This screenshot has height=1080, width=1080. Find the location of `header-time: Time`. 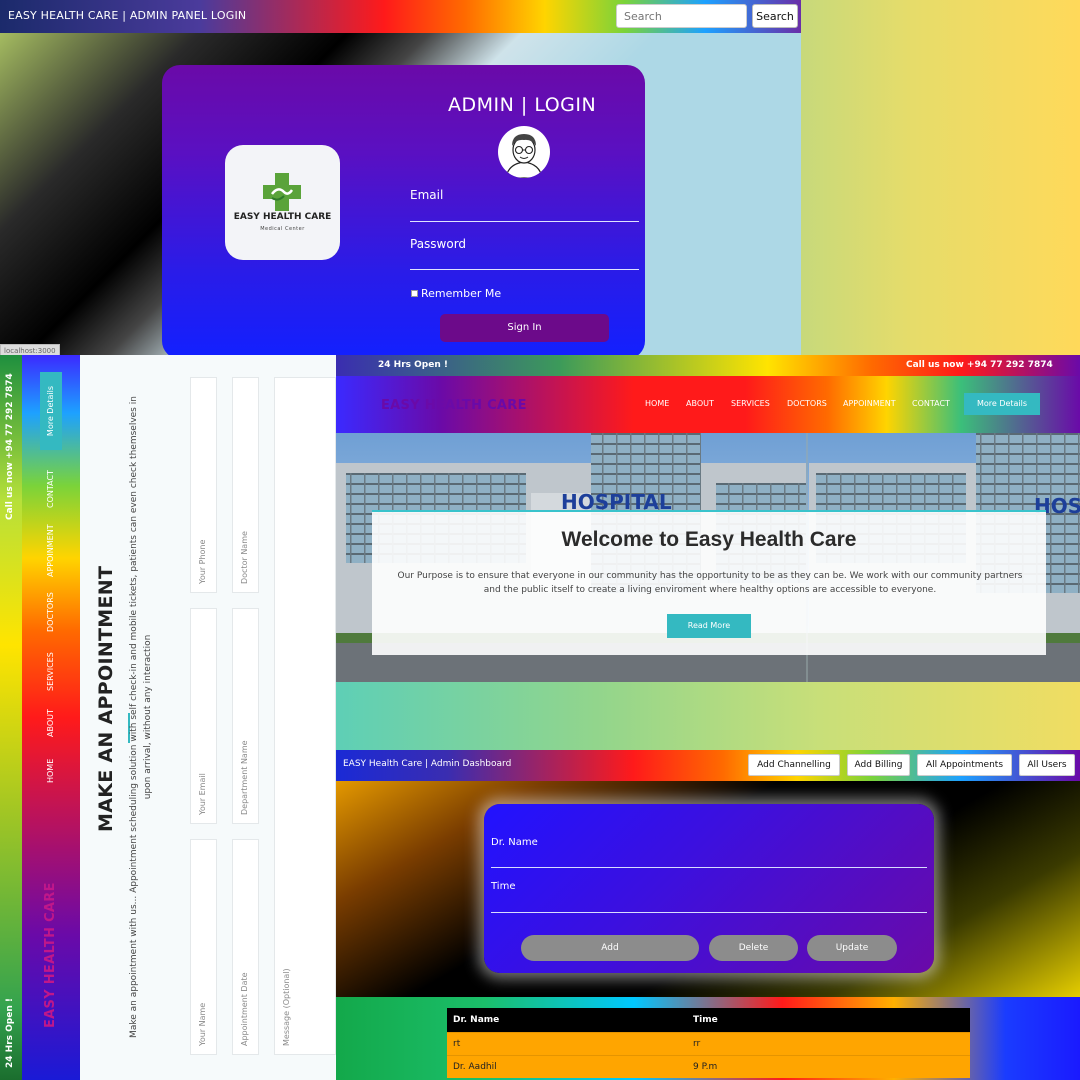

header-time: Time is located at coordinates (705, 1020).